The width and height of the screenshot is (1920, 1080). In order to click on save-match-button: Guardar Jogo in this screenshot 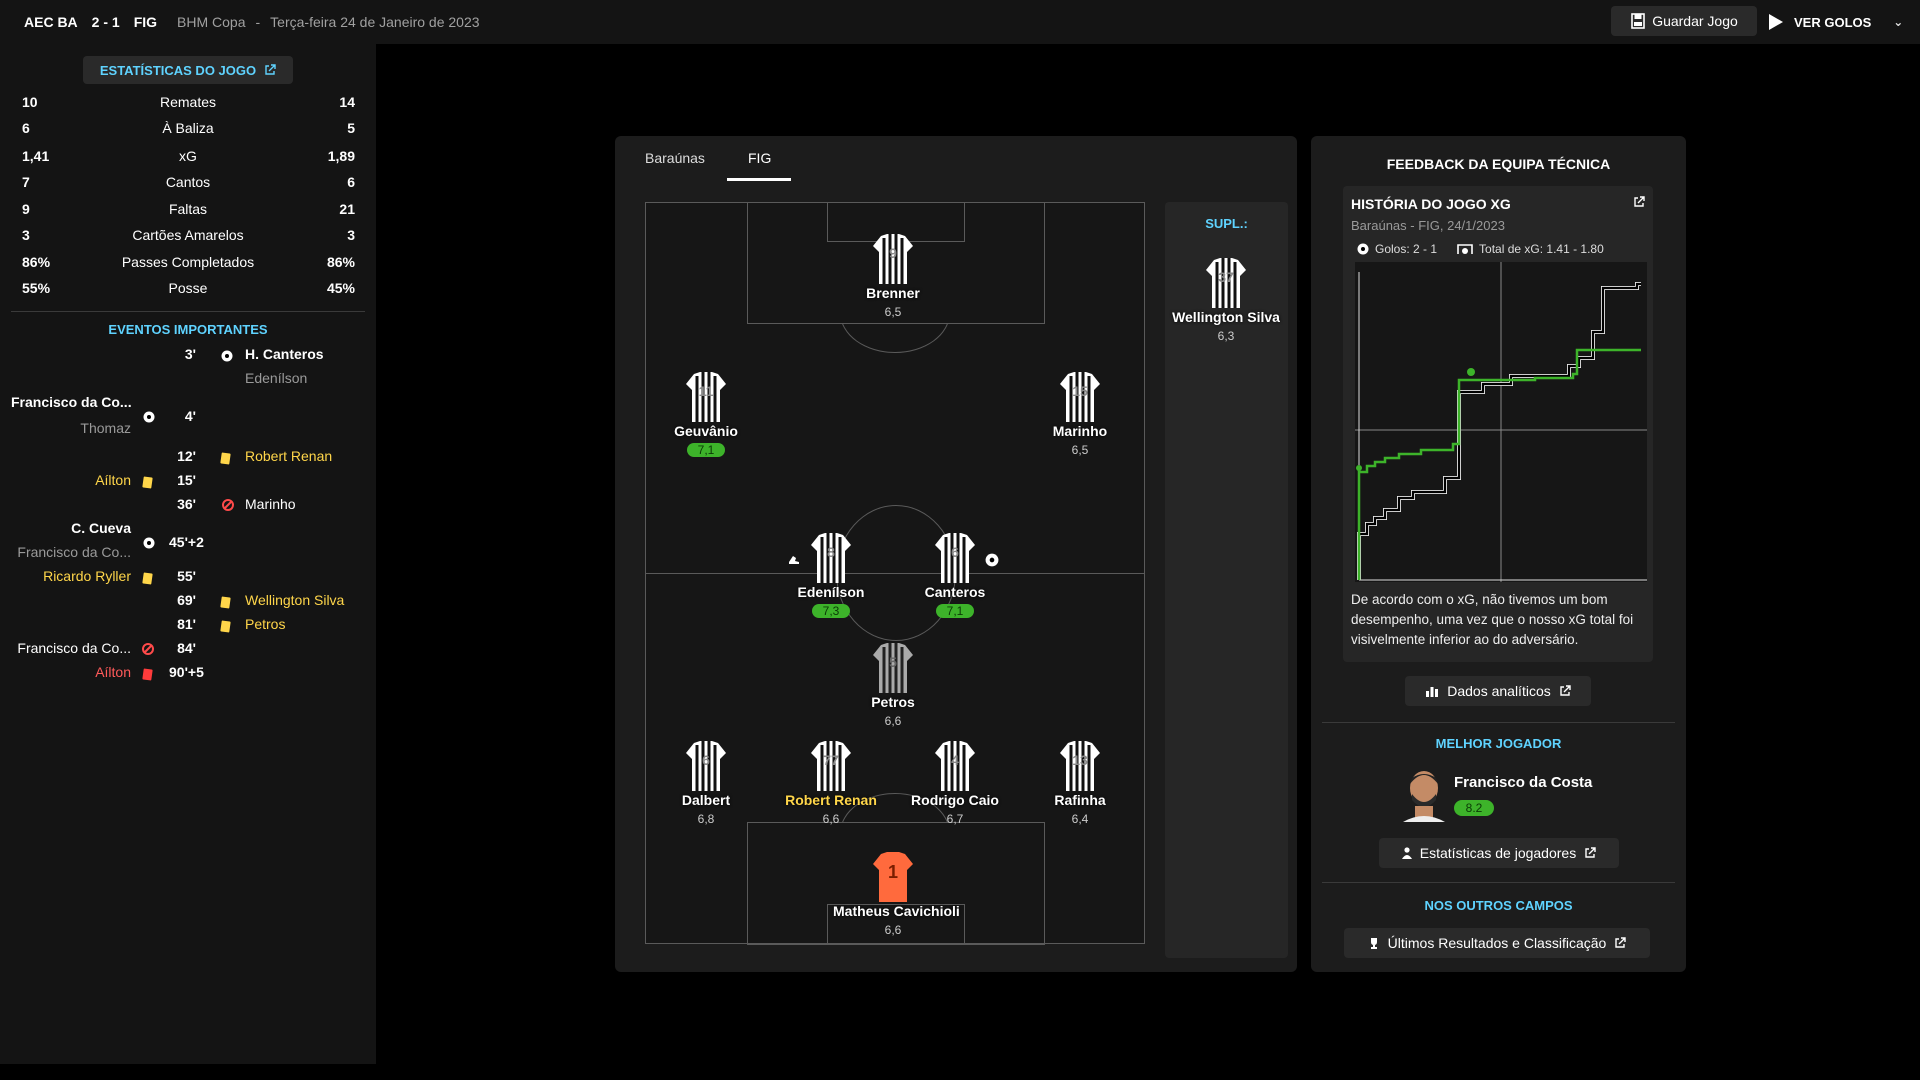, I will do `click(1684, 21)`.